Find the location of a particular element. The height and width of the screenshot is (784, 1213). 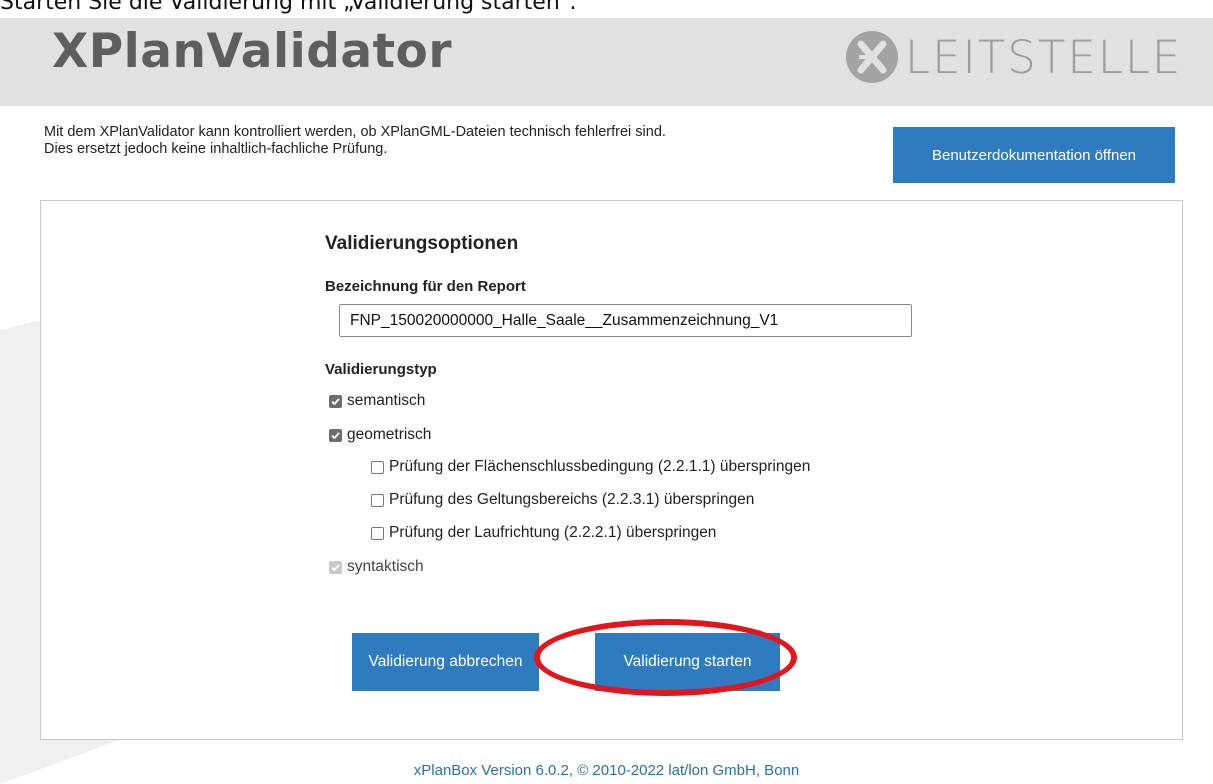

syntactic-label: syntaktisch is located at coordinates (385, 566).